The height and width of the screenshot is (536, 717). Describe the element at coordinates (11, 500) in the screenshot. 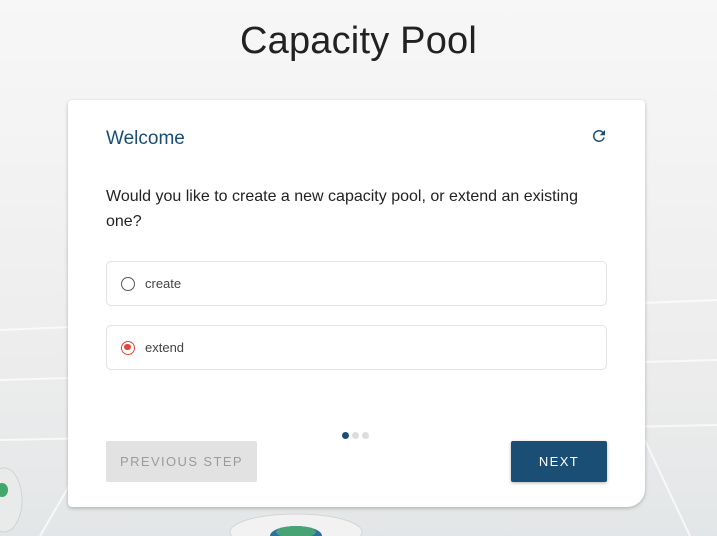

I see `decorative-sphere-left` at that location.